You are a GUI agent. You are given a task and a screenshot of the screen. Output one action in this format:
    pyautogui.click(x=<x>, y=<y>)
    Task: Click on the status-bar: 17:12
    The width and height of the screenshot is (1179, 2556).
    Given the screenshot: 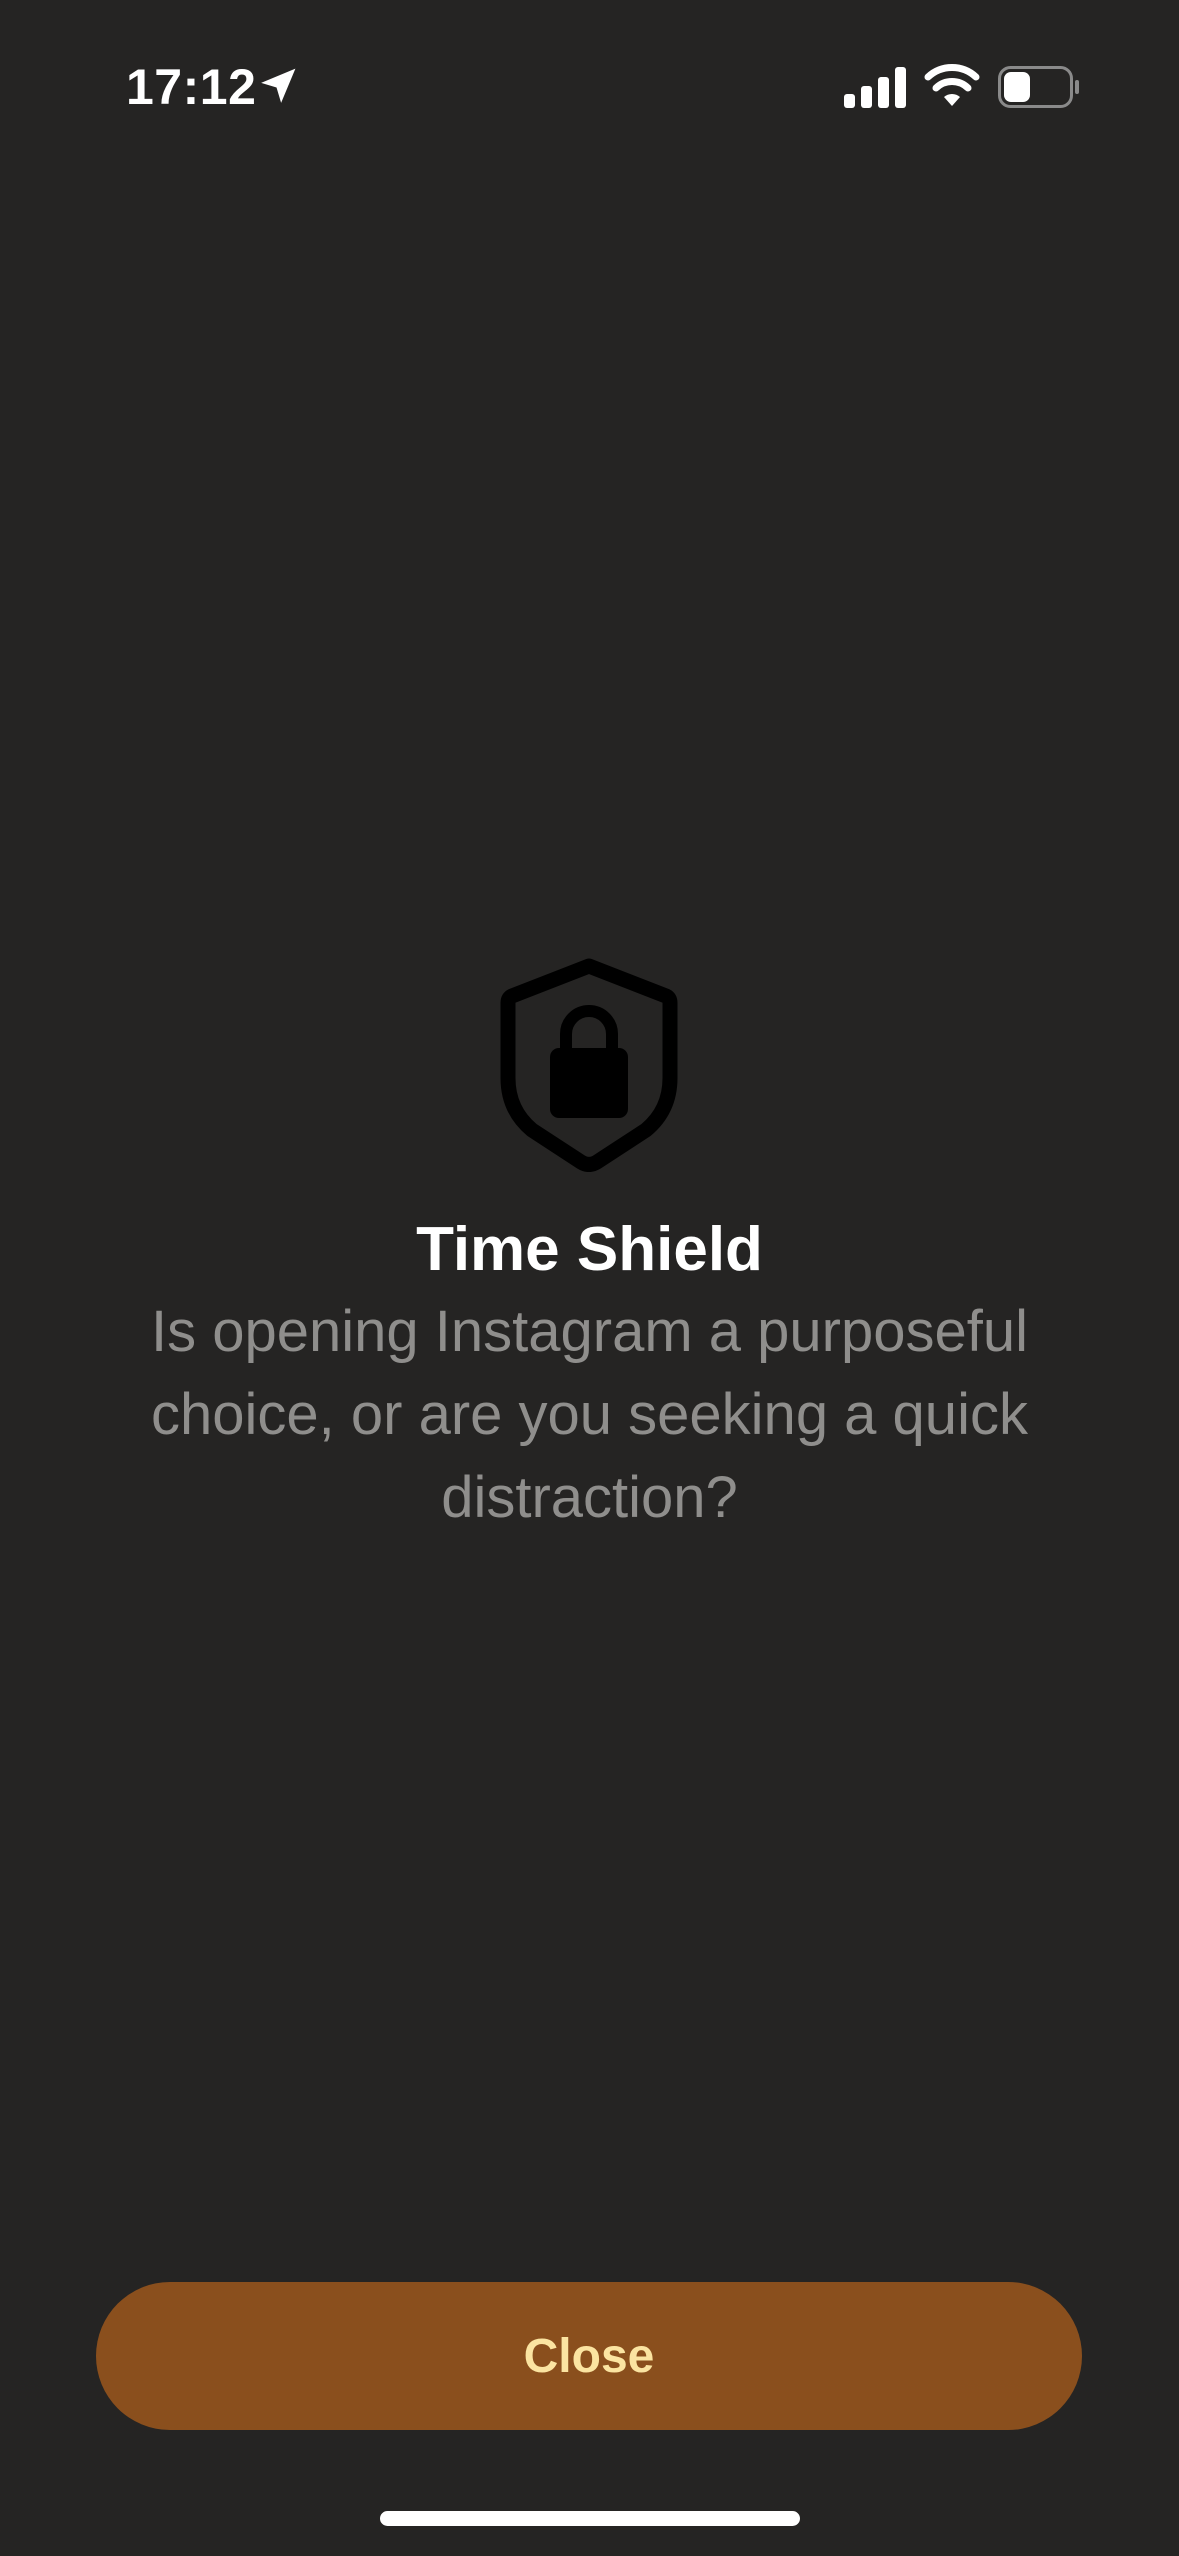 What is the action you would take?
    pyautogui.click(x=589, y=85)
    